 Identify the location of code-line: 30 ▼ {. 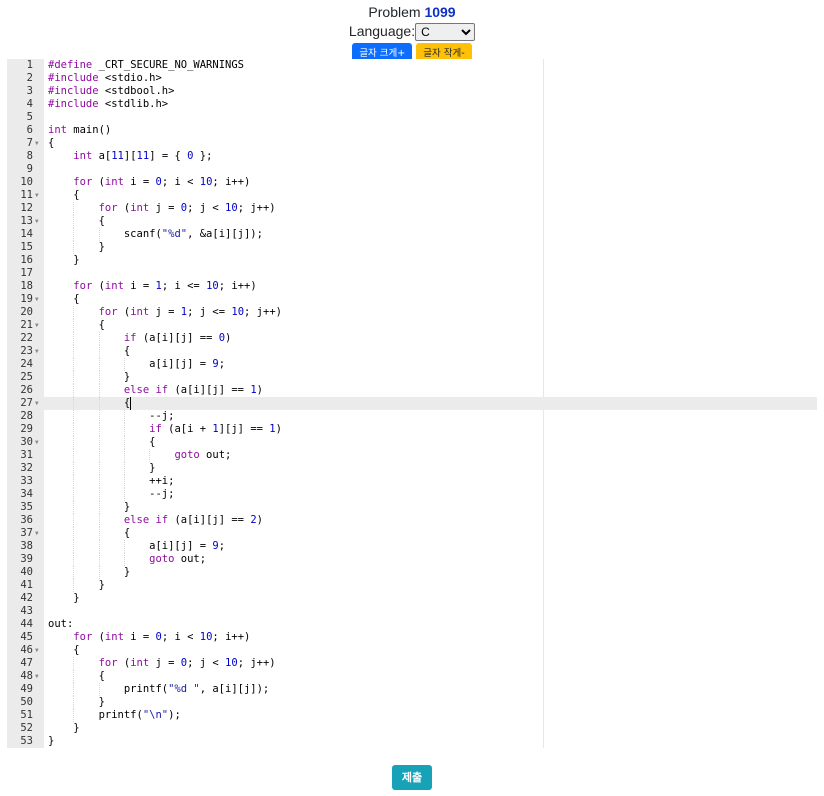
(412, 442).